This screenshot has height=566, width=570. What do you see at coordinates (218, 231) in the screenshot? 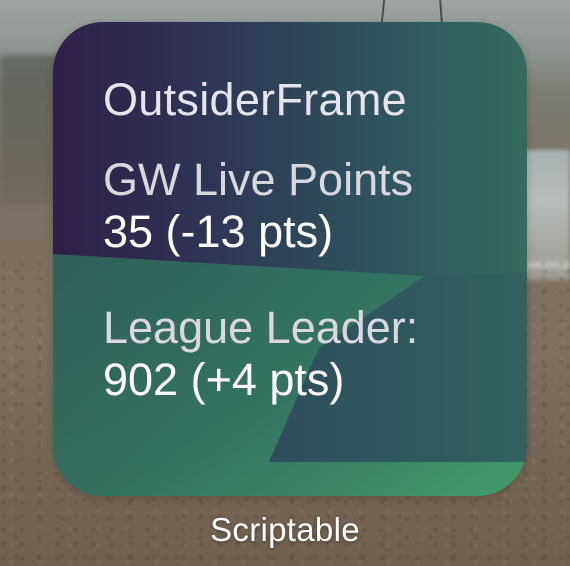
I see `gw-live-points-value: 35 (-13 pts)` at bounding box center [218, 231].